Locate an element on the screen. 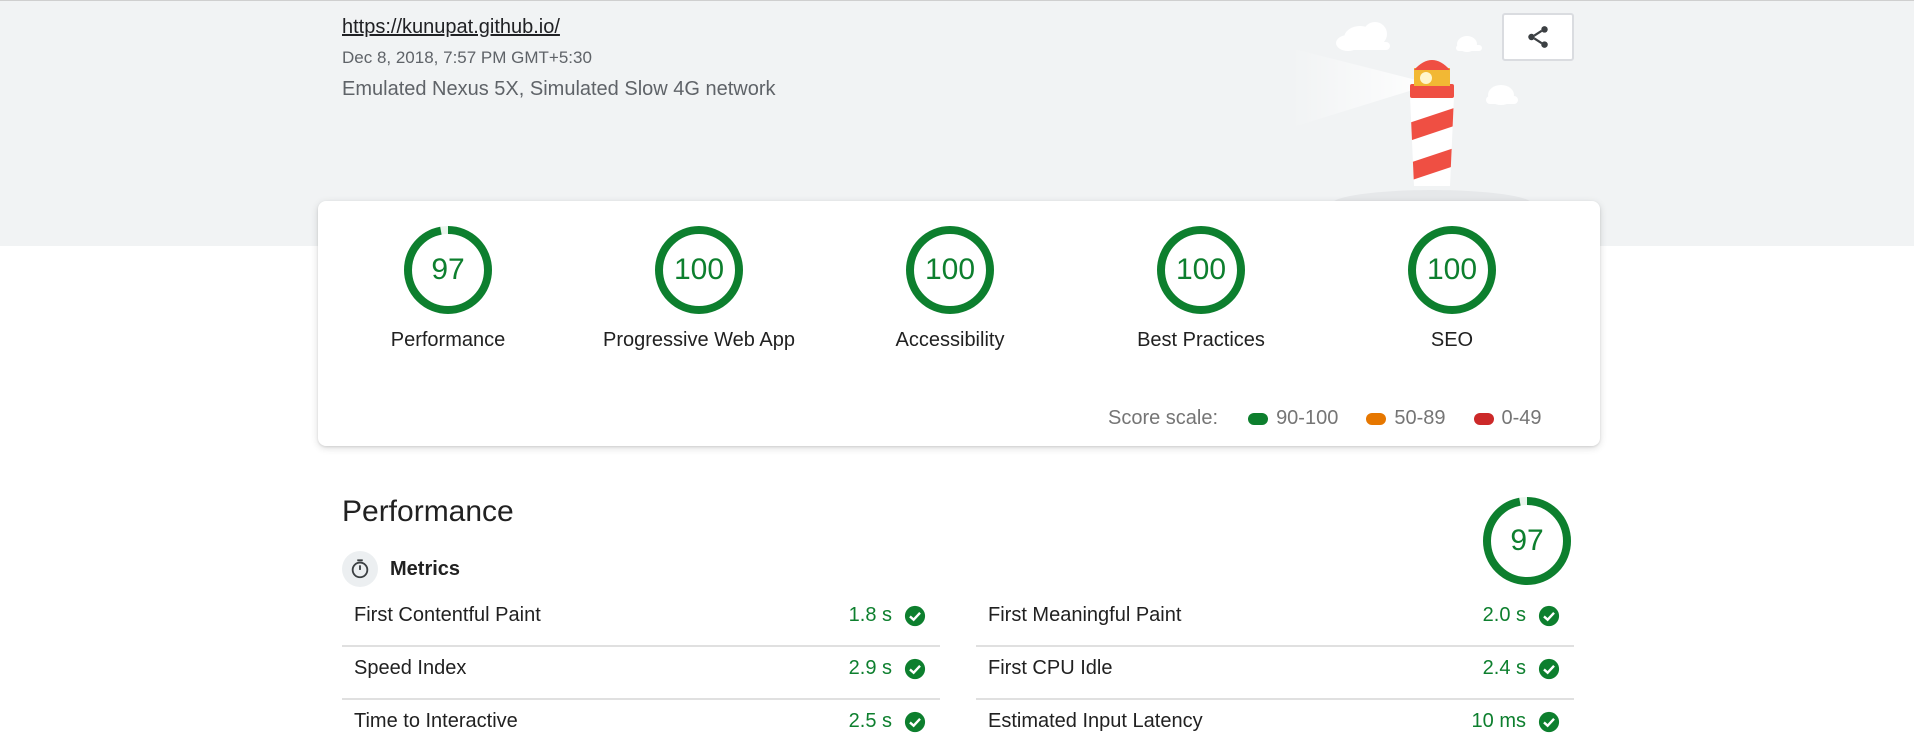 This screenshot has height=752, width=1914. metric-row: First Contentful Paint 1.8 s is located at coordinates (641, 620).